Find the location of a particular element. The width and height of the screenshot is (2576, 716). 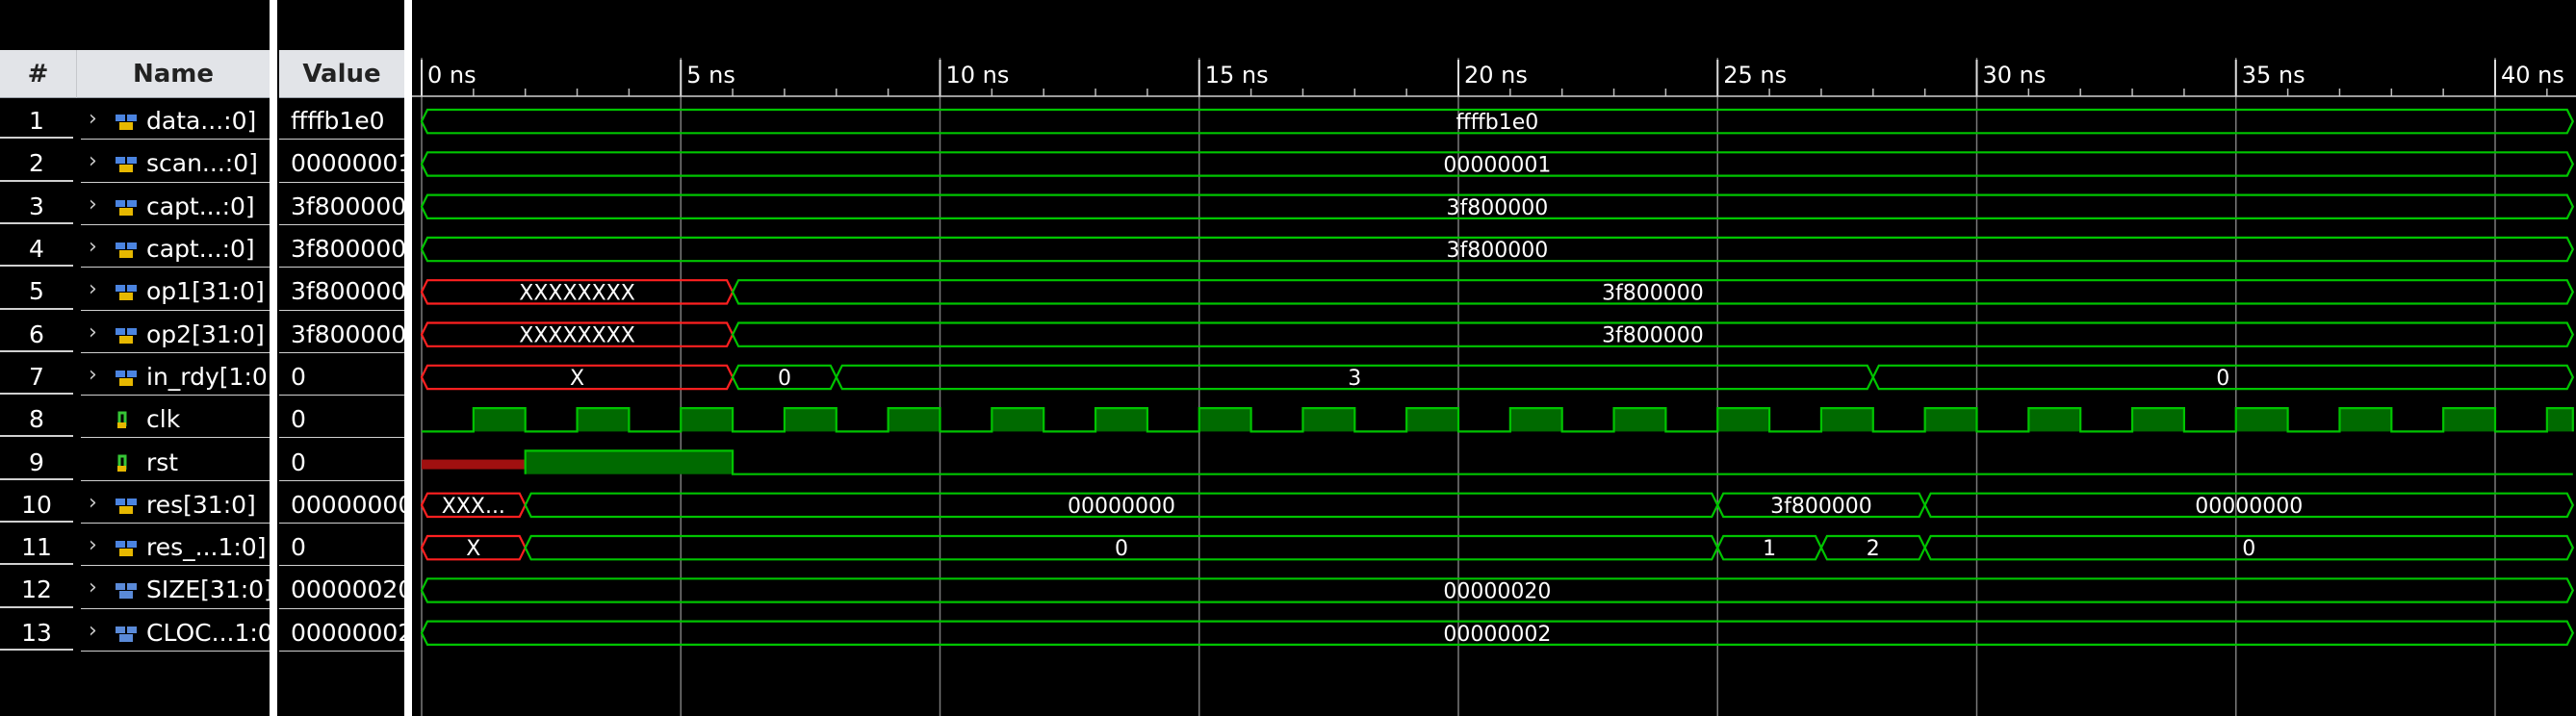

param-signal-icon is located at coordinates (126, 590).